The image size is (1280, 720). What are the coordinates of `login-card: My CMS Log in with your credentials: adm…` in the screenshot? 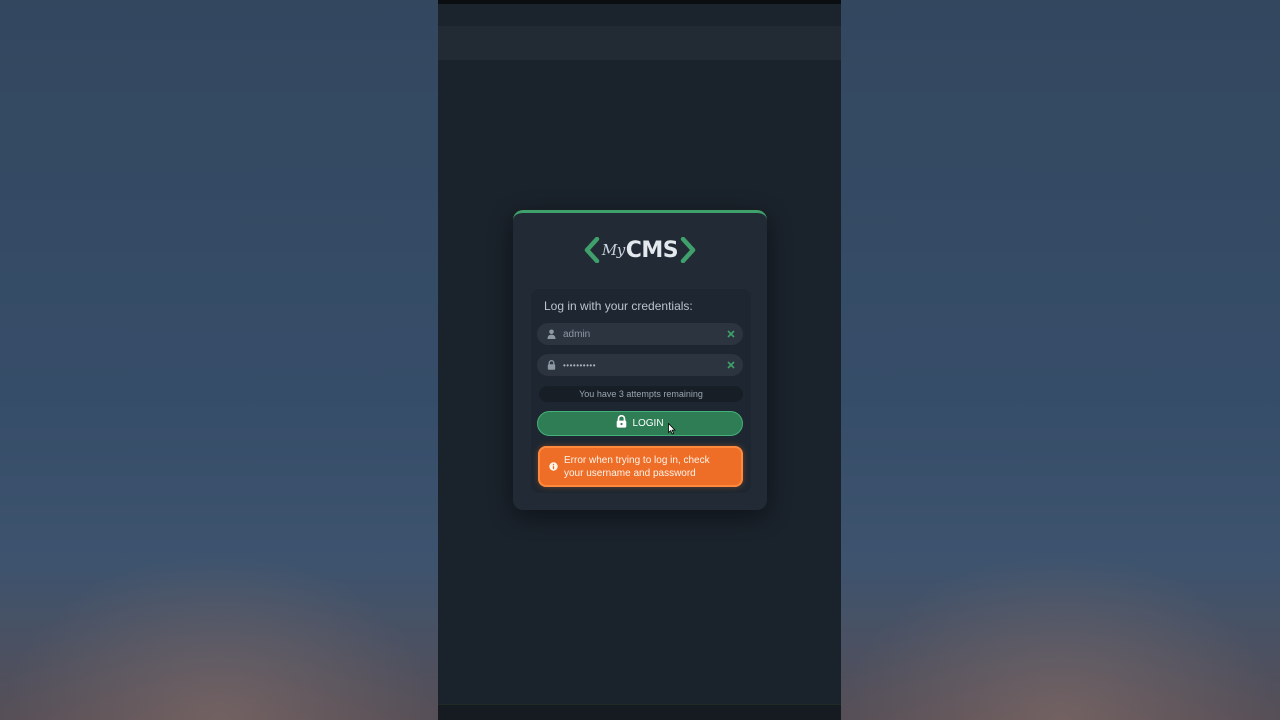 It's located at (640, 360).